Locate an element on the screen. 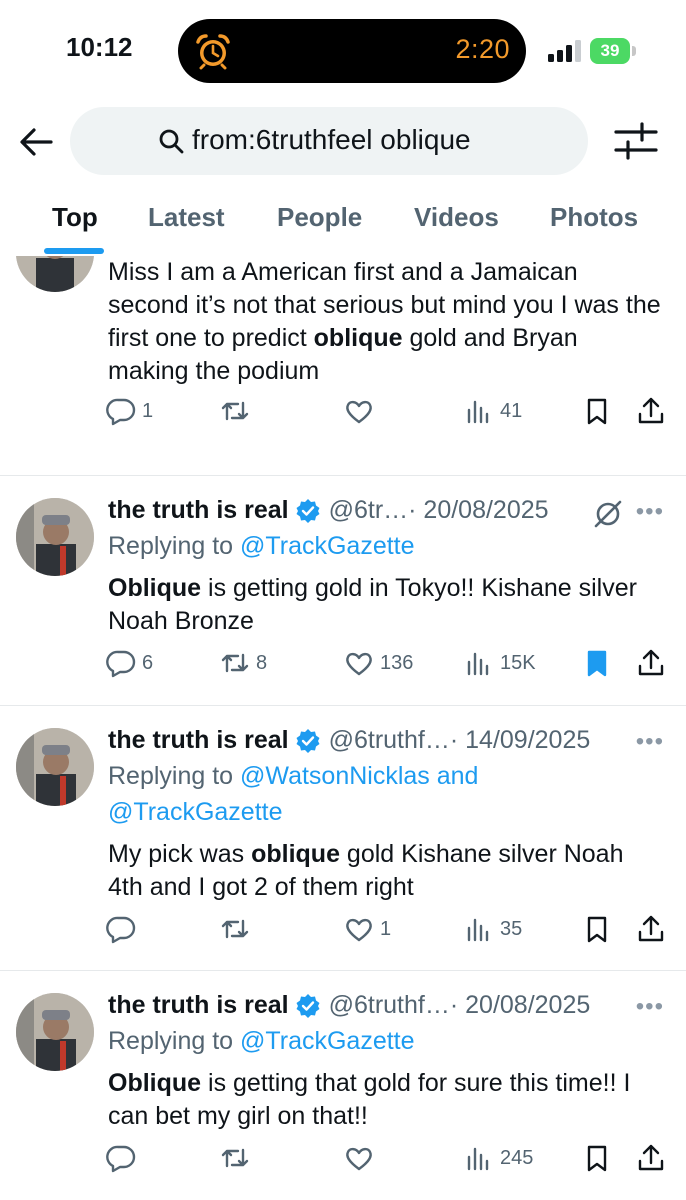 This screenshot has height=1200, width=686. status-bar: 10:12 2:20 39 is located at coordinates (343, 50).